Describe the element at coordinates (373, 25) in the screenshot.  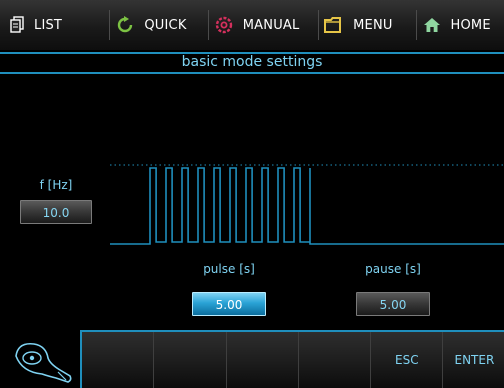
I see `menu-item-menu-label: MENU` at that location.